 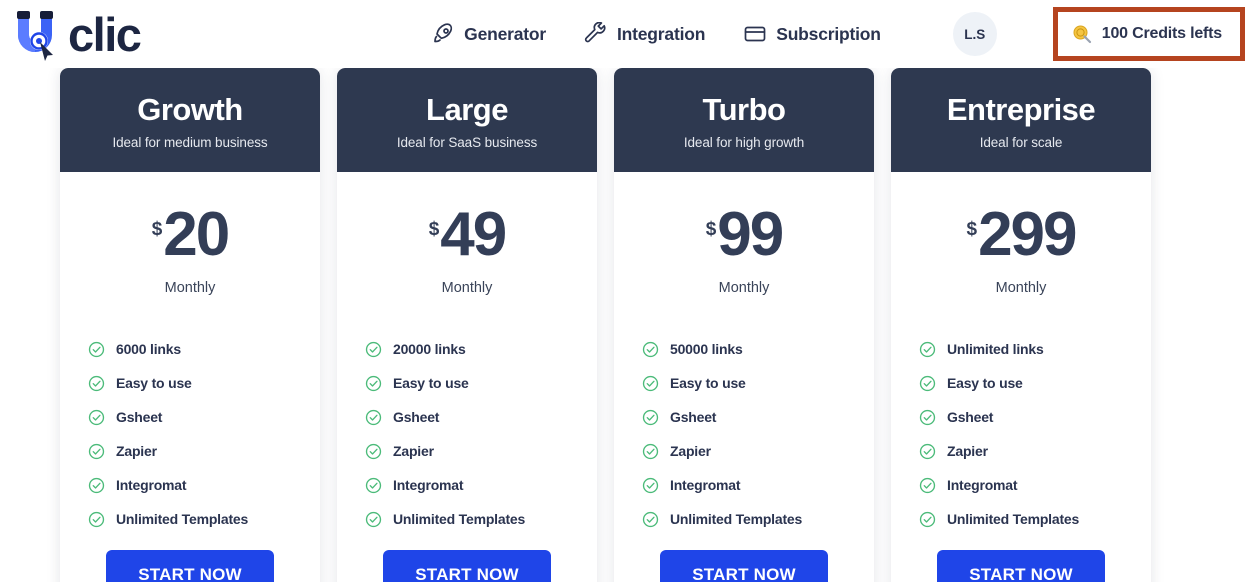 What do you see at coordinates (190, 120) in the screenshot?
I see `card-header: Growth Ideal for medium business` at bounding box center [190, 120].